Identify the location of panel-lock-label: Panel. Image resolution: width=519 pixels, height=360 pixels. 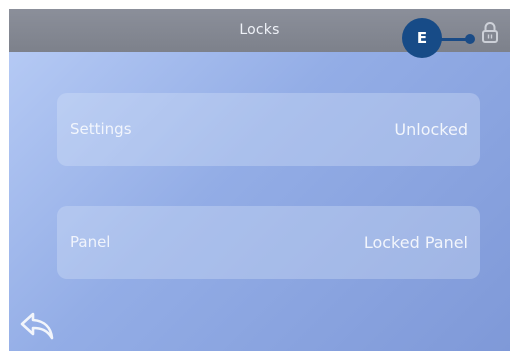
(90, 242).